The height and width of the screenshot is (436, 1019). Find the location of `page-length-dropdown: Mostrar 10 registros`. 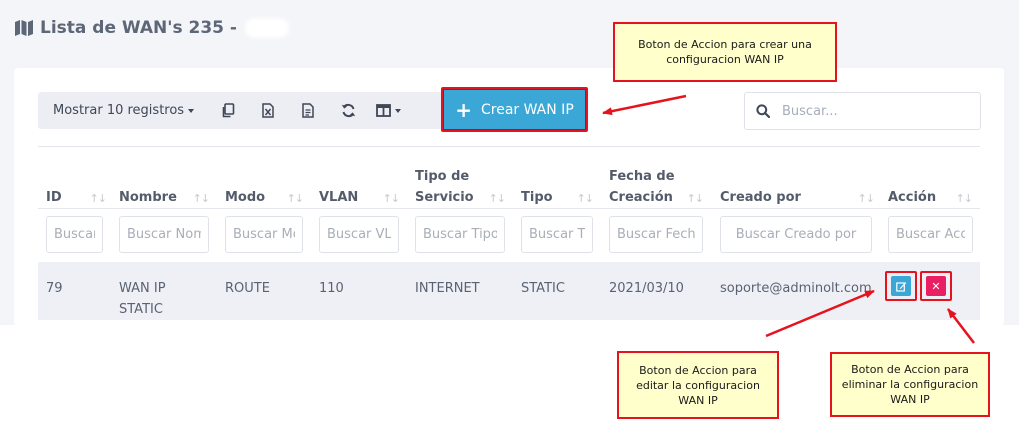

page-length-dropdown: Mostrar 10 registros is located at coordinates (123, 110).